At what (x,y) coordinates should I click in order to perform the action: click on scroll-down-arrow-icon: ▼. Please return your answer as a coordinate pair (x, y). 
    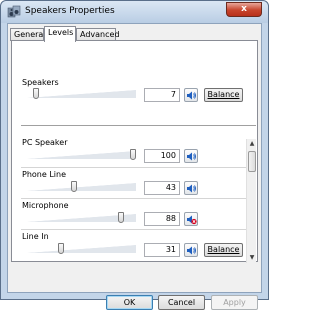
    Looking at the image, I should click on (252, 258).